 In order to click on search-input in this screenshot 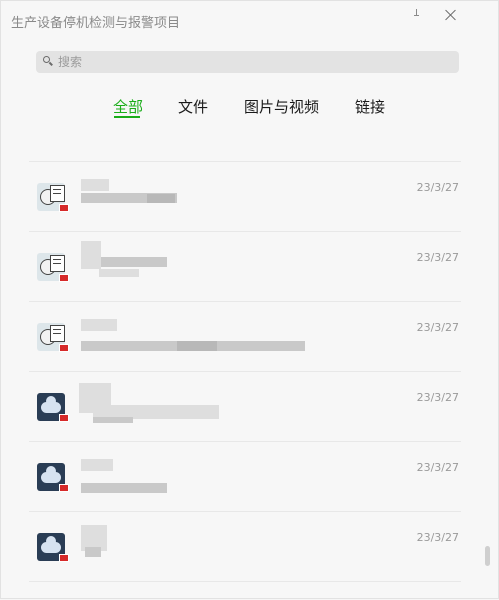, I will do `click(255, 62)`.